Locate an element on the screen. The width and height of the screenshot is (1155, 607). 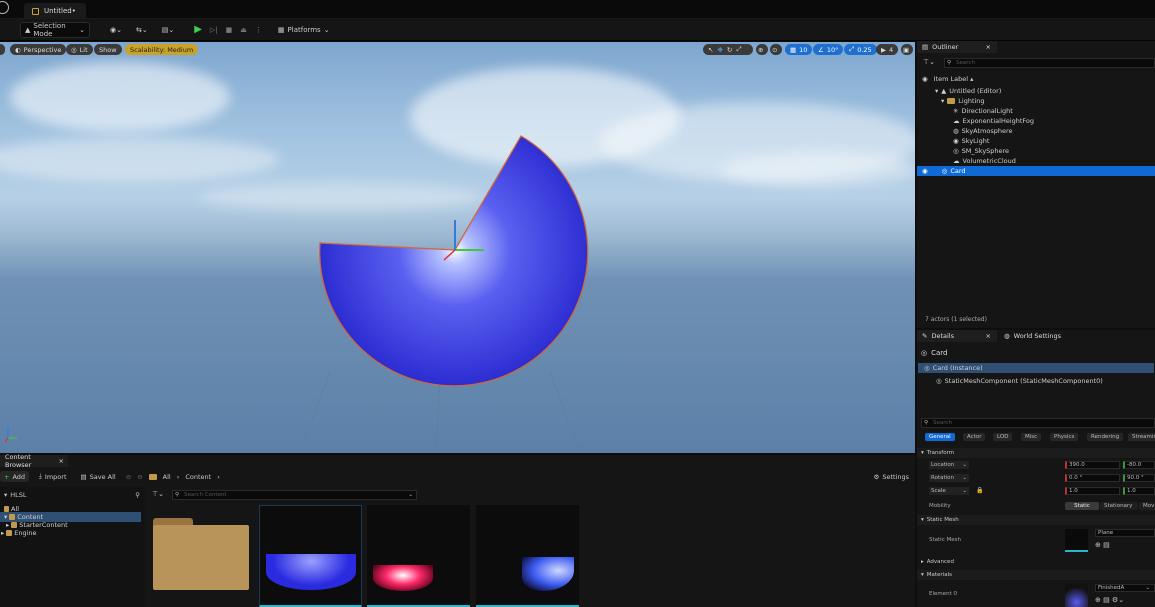
eject-button: ⏏ is located at coordinates (243, 30).